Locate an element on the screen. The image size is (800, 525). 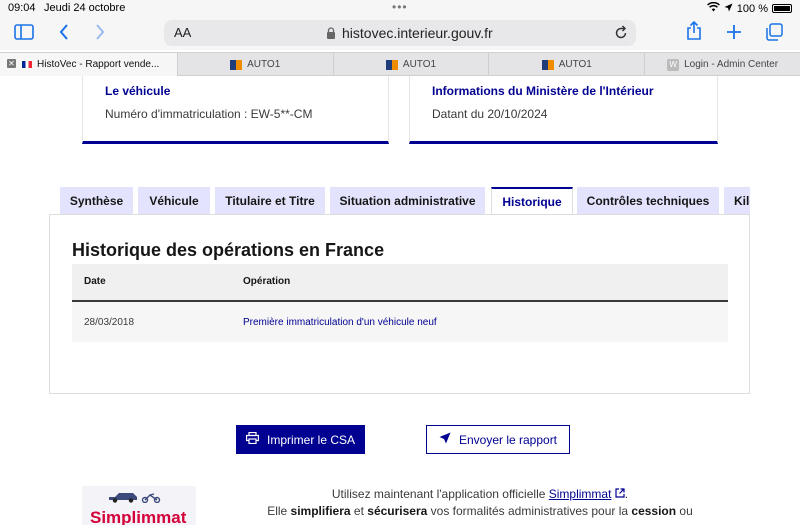
history-title: Historique des opérations en France is located at coordinates (228, 250).